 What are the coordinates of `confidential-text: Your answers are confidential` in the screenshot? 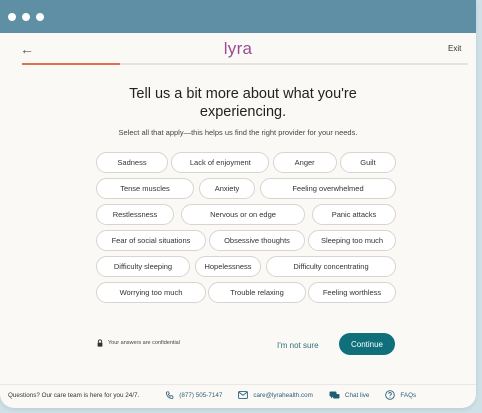 It's located at (144, 343).